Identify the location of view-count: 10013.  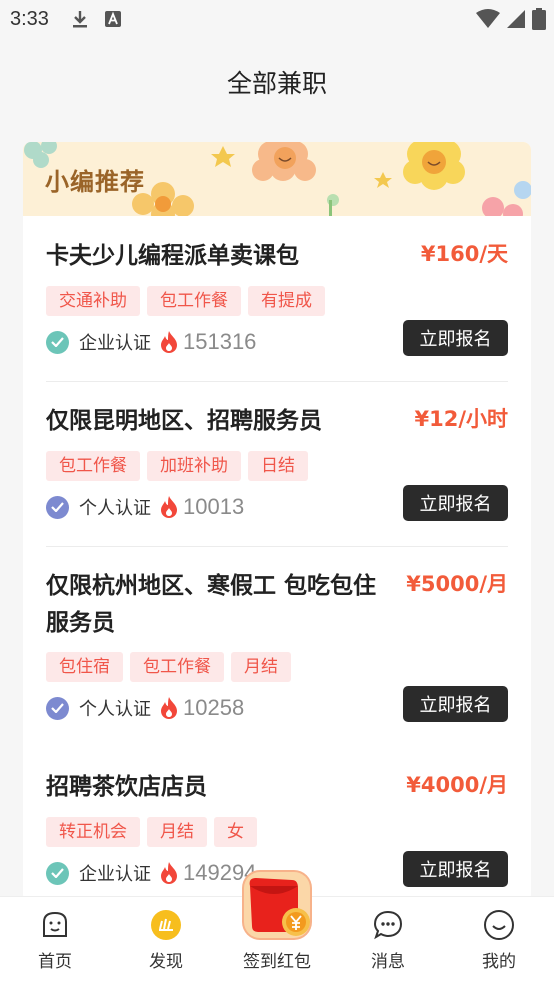
(214, 506).